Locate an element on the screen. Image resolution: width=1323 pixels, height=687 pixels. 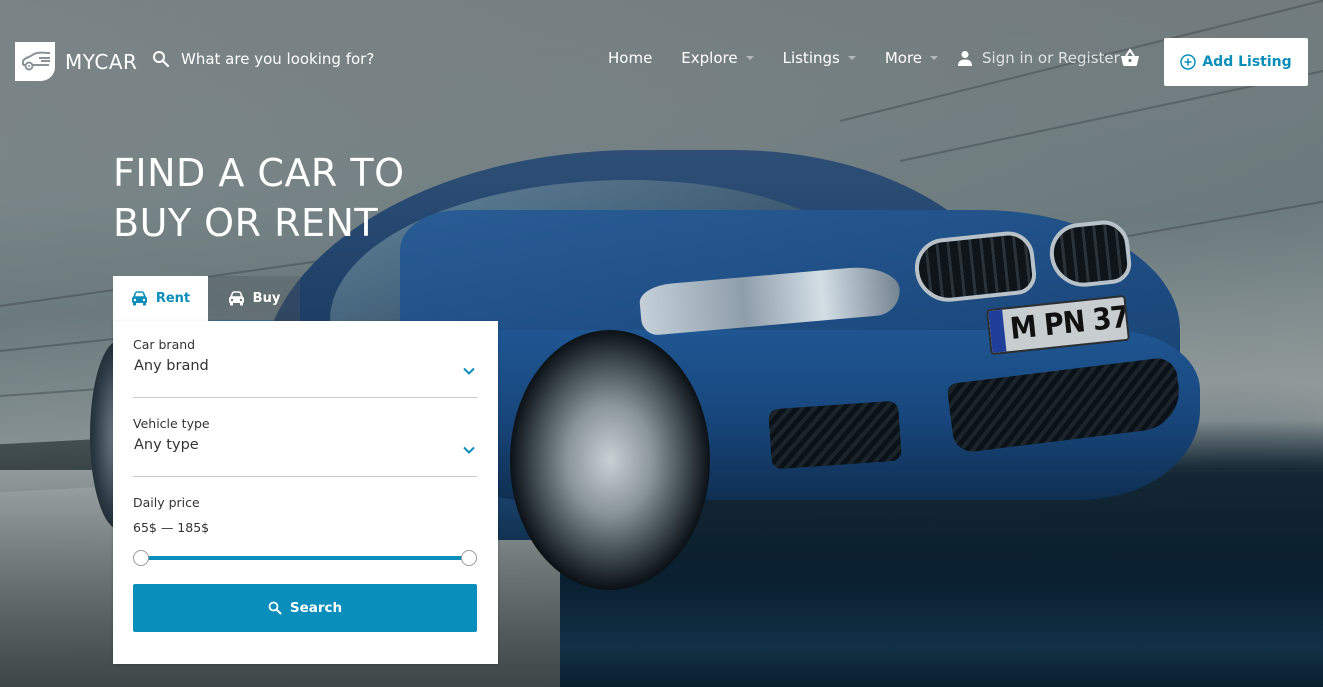
tab-rent-label: Rent is located at coordinates (173, 298).